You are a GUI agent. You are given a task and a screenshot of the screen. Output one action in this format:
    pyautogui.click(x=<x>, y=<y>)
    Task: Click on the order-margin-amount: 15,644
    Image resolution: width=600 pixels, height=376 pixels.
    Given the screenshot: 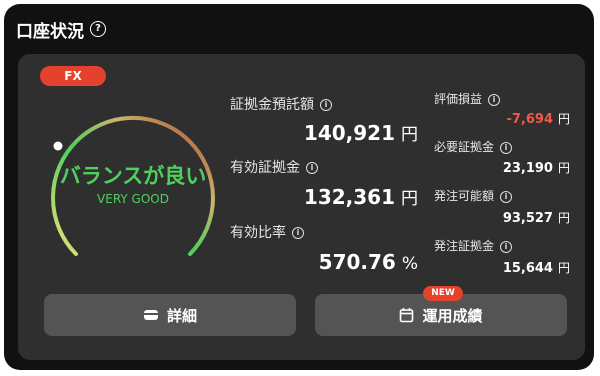 What is the action you would take?
    pyautogui.click(x=527, y=268)
    